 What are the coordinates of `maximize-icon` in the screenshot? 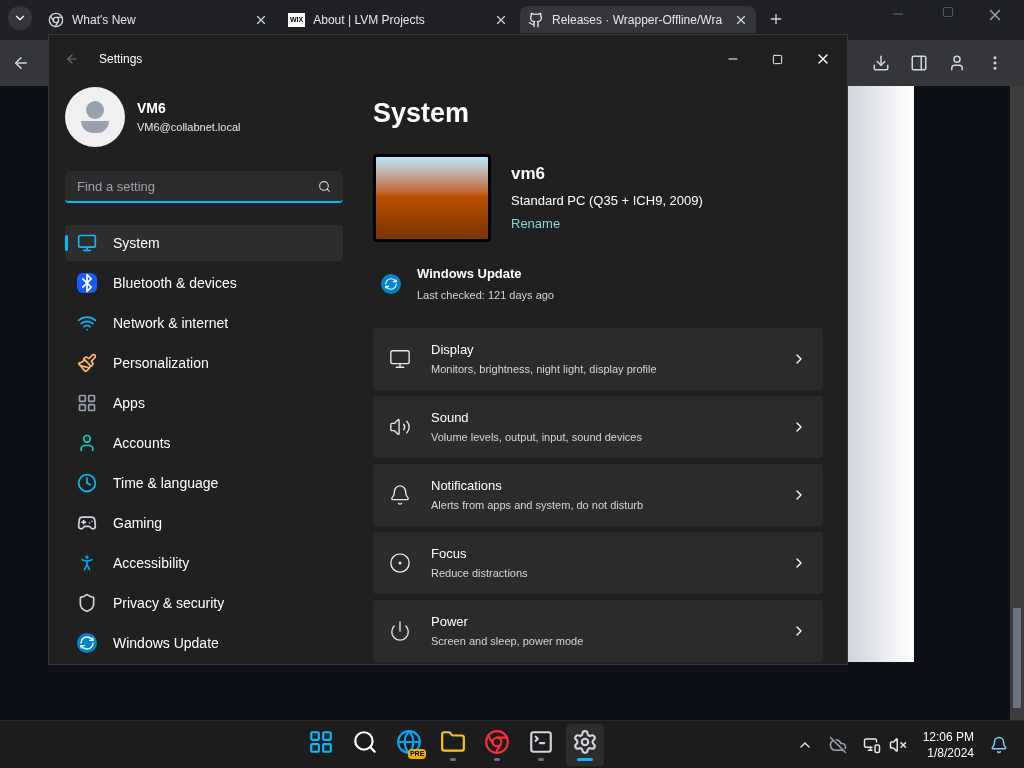 It's located at (777, 59).